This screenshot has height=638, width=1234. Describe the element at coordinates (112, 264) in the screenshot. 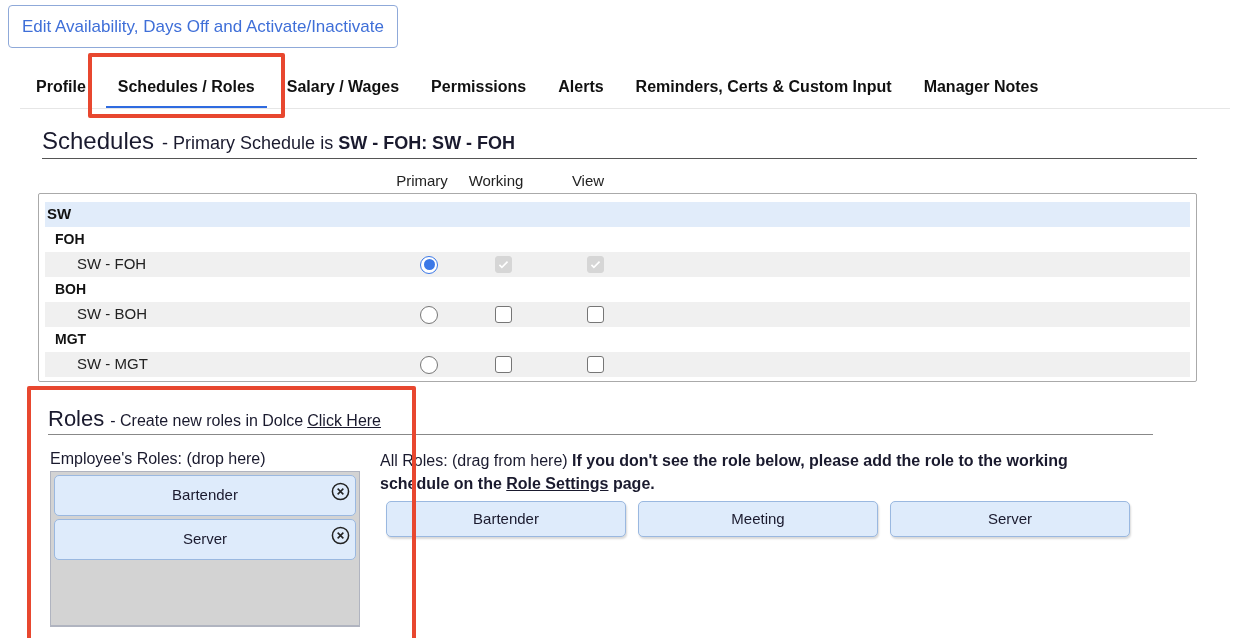

I see `schedule-name: SW - FOH` at that location.